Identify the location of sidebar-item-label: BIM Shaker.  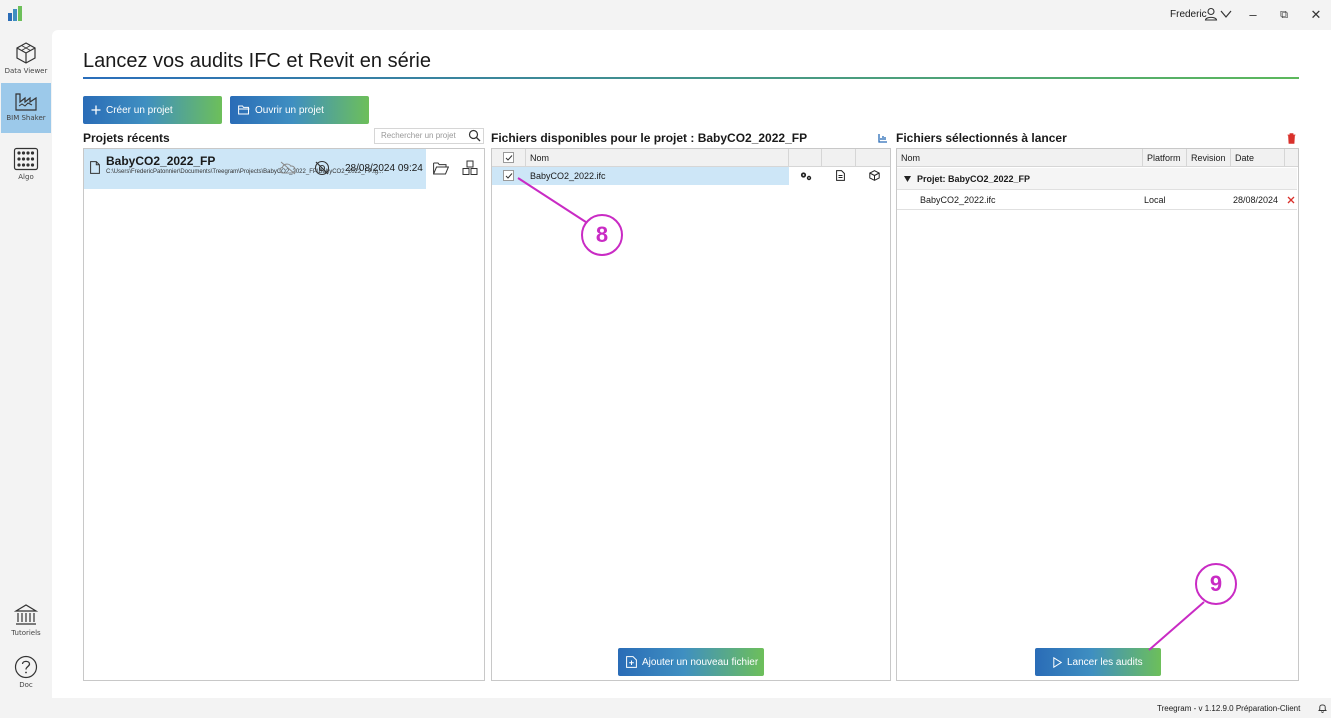
(26, 118).